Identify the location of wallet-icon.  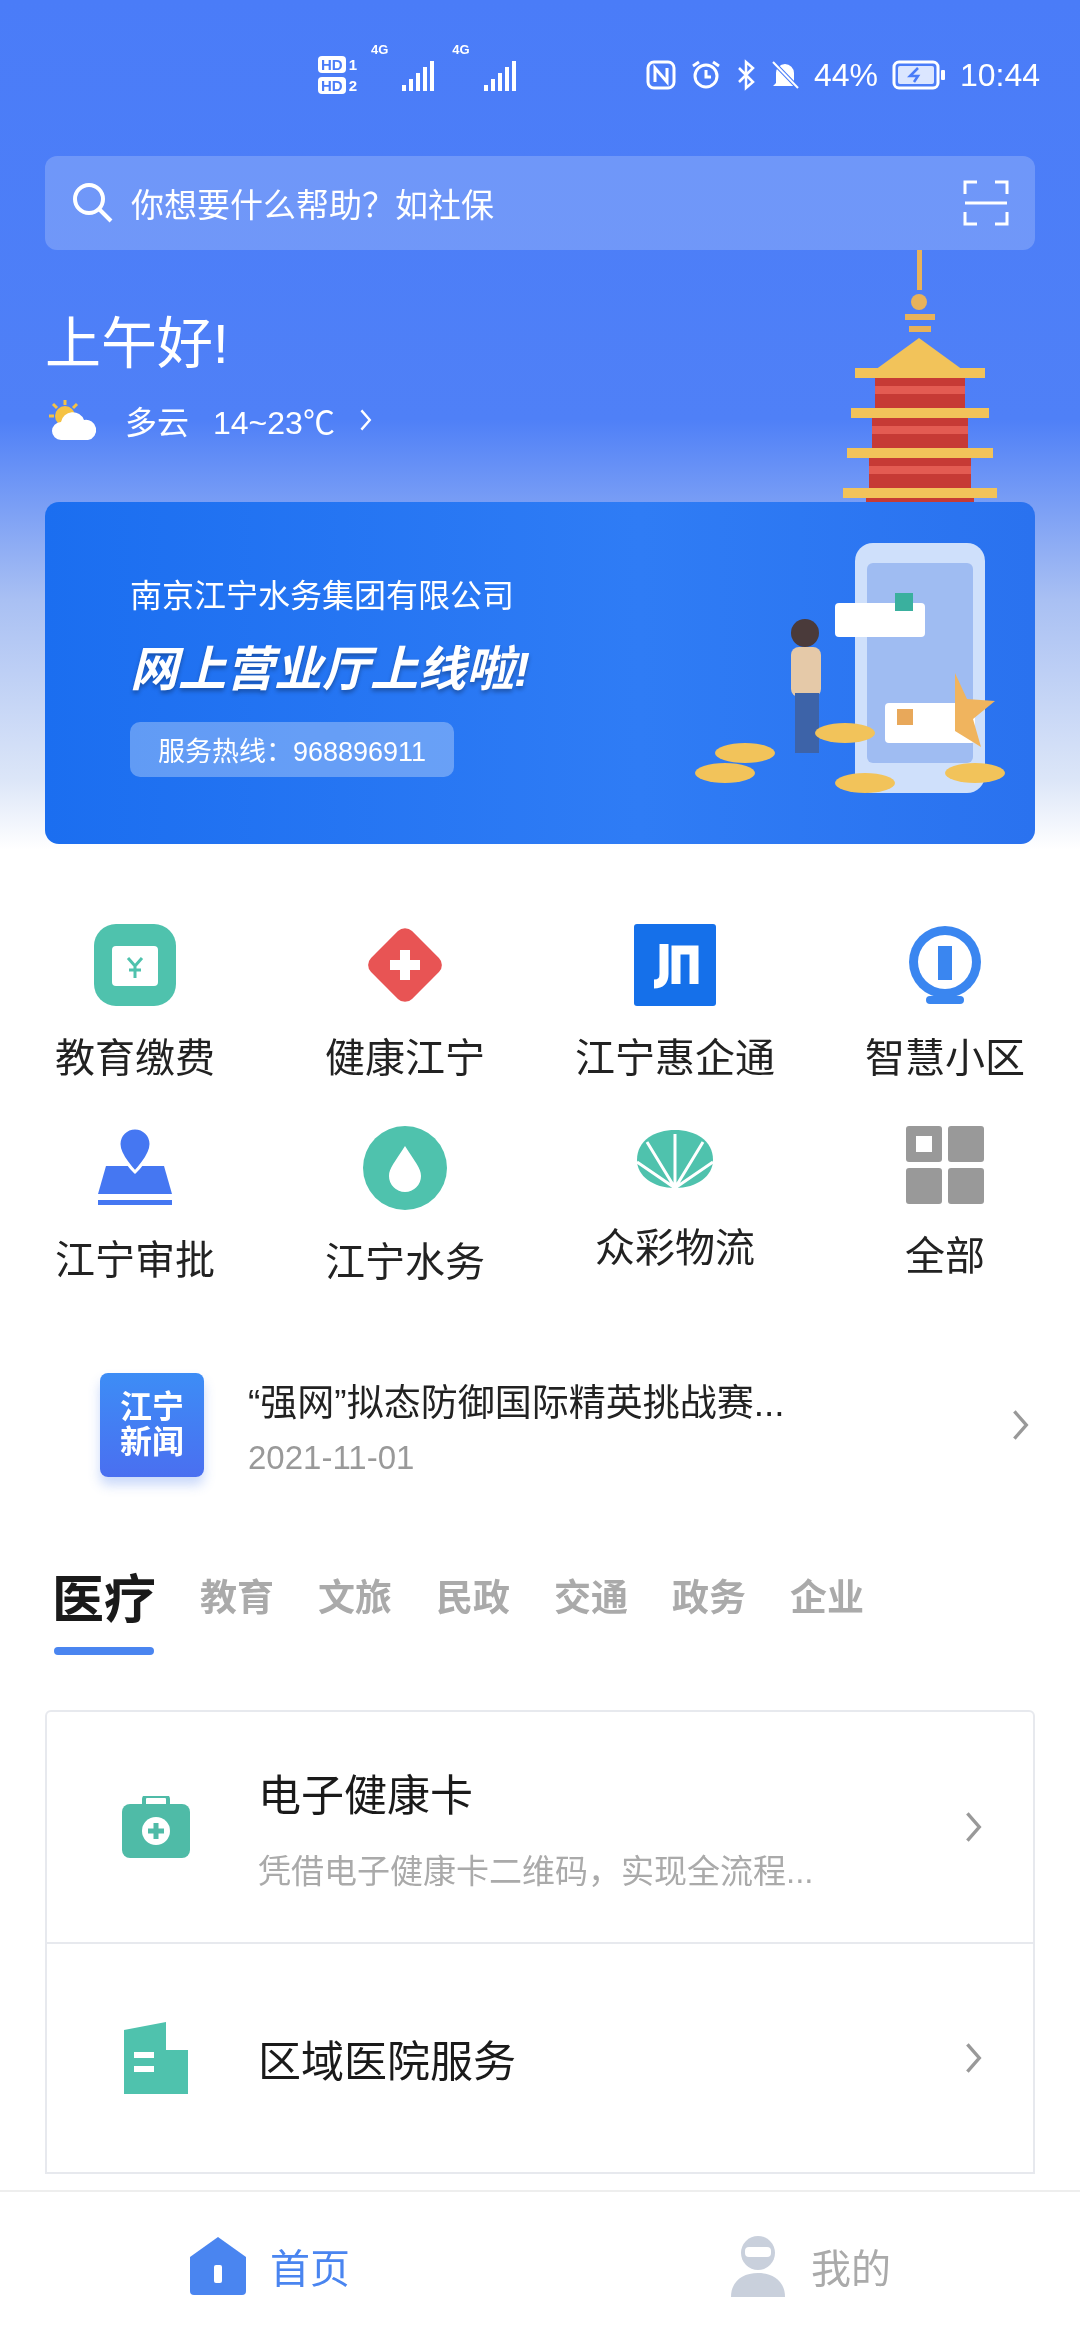
(135, 965).